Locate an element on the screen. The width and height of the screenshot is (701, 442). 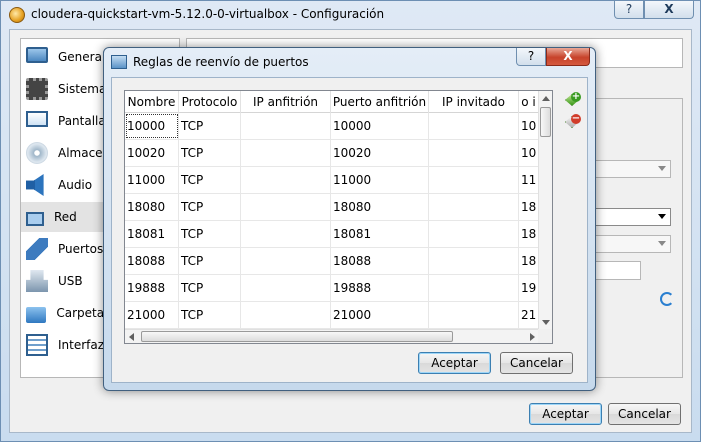
cell-nombre: 19888 is located at coordinates (152, 288).